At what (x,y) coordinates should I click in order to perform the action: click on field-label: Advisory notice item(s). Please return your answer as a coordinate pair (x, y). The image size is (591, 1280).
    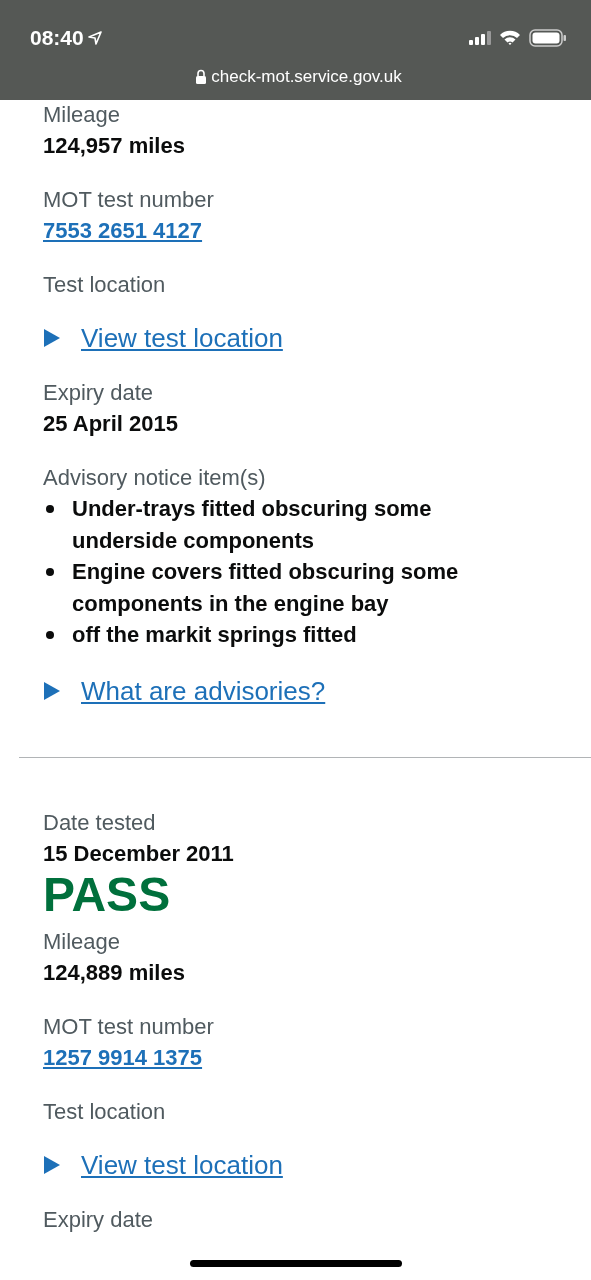
    Looking at the image, I should click on (155, 478).